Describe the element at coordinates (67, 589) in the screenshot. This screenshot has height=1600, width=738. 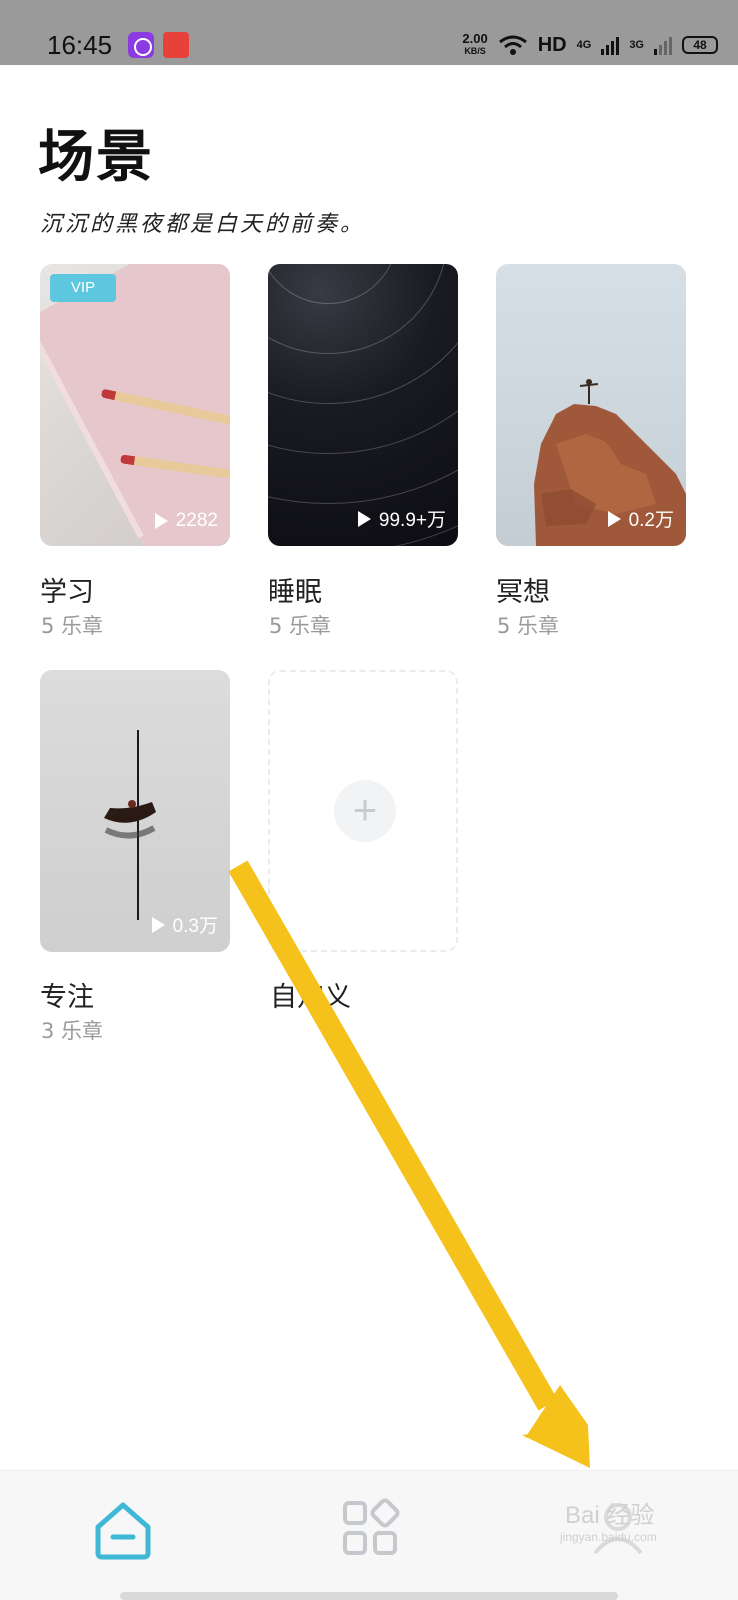
I see `scene-name: 学习` at that location.